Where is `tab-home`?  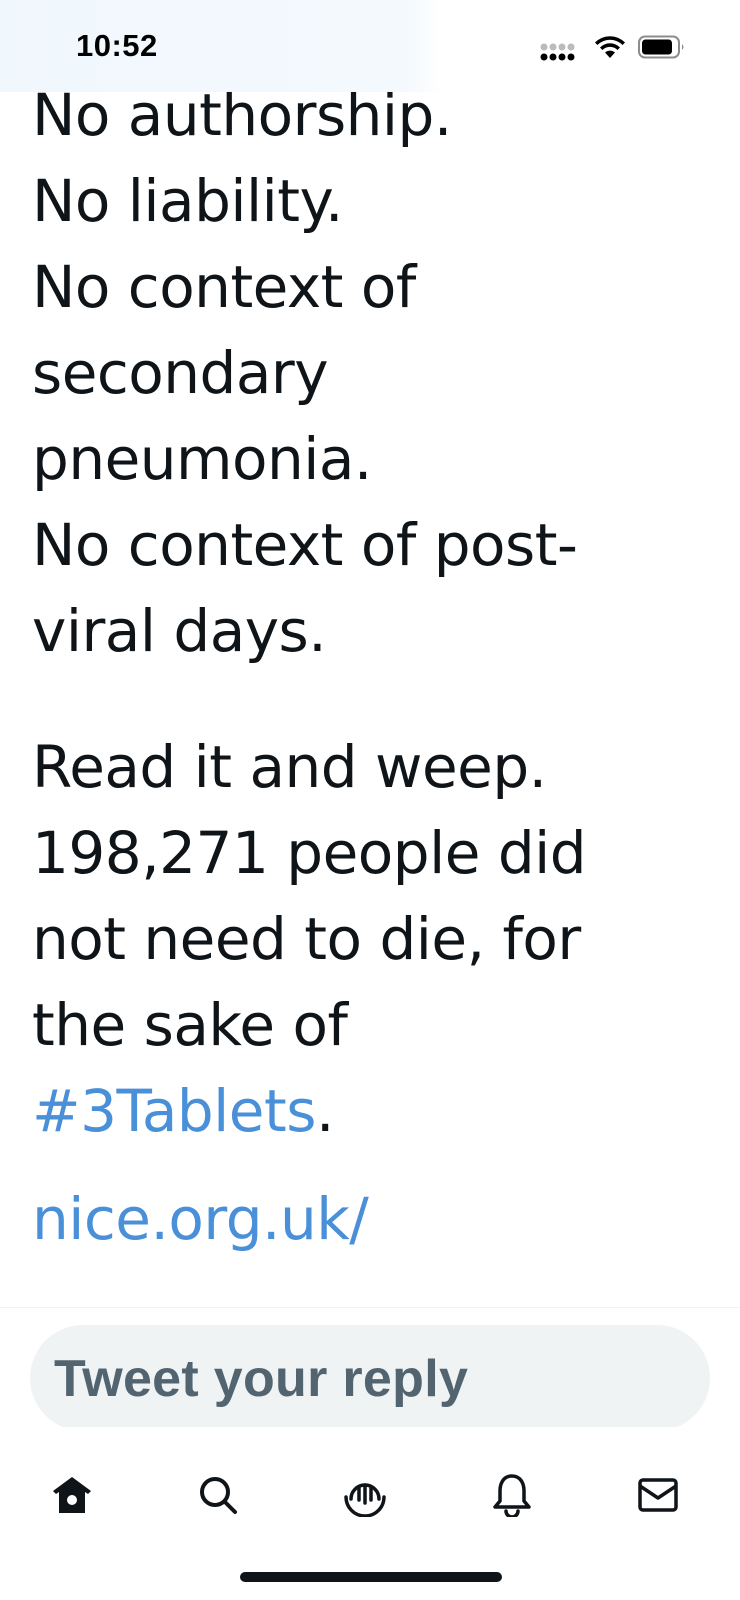 tab-home is located at coordinates (72, 1497).